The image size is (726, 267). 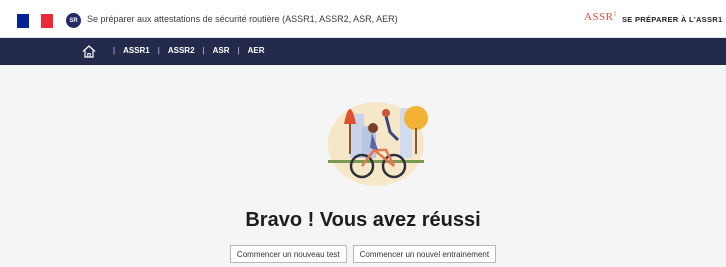 I want to click on securite-routiere-badge: SR, so click(x=73, y=20).